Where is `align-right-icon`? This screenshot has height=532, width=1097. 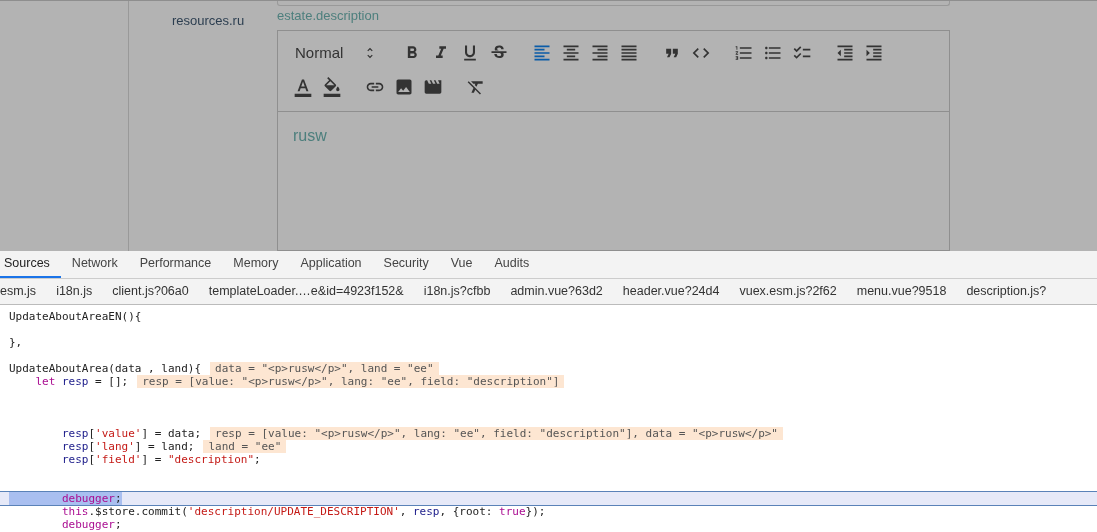
align-right-icon is located at coordinates (600, 53).